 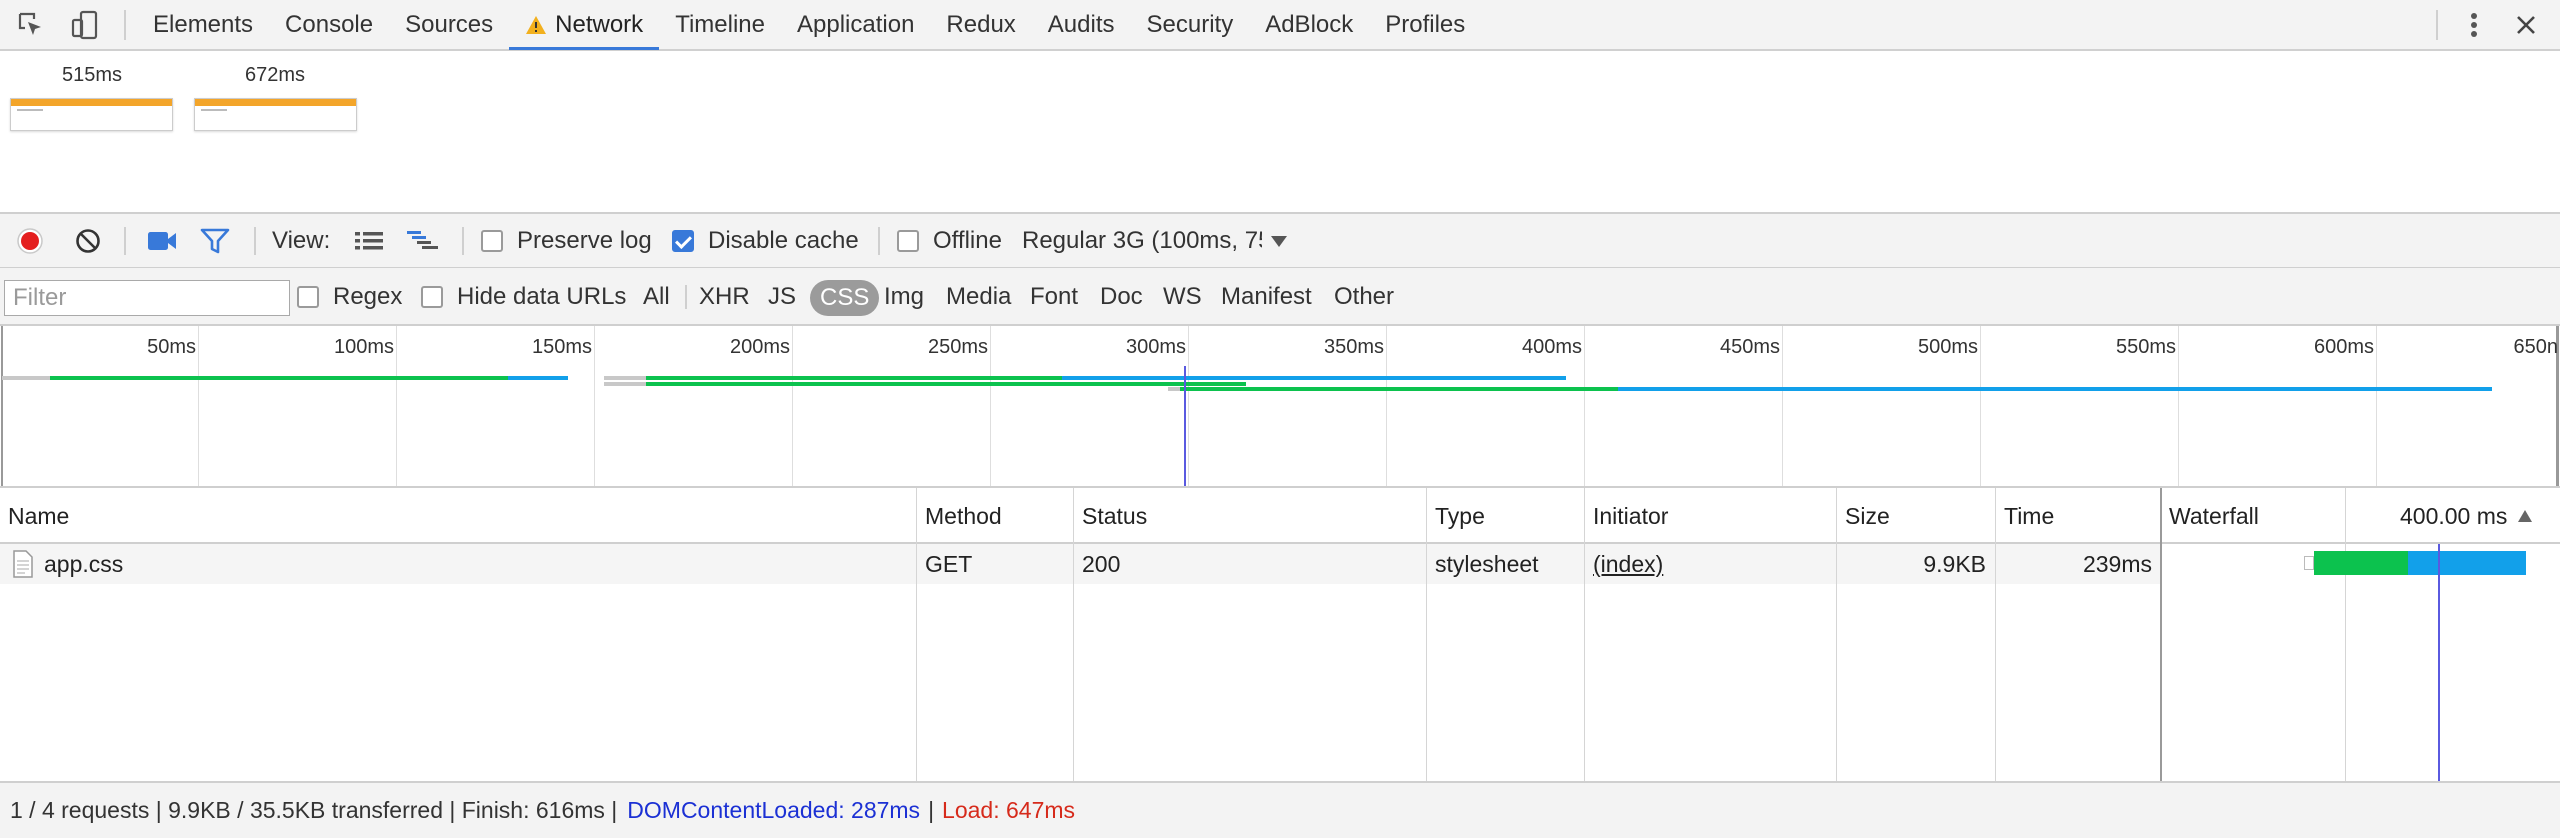 What do you see at coordinates (2345, 634) in the screenshot?
I see `waterfall-grid-line` at bounding box center [2345, 634].